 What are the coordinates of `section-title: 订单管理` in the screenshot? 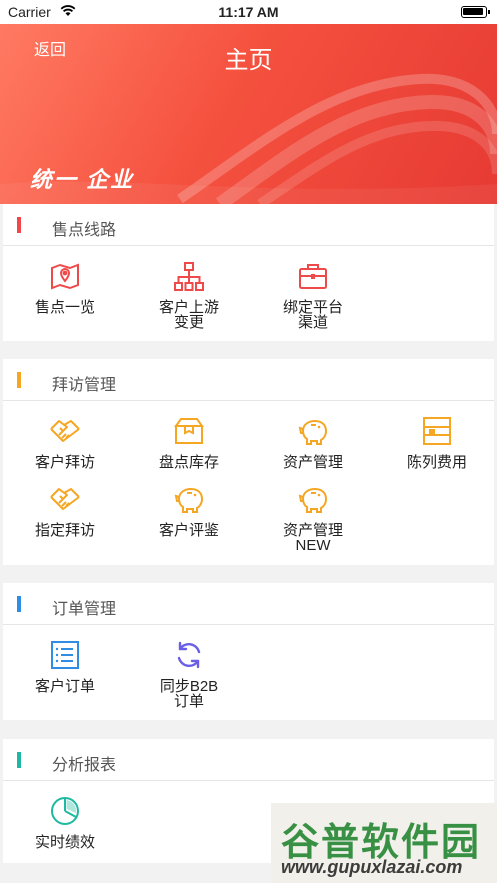 It's located at (84, 609).